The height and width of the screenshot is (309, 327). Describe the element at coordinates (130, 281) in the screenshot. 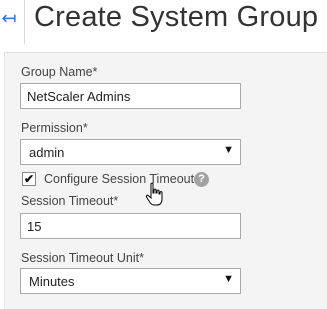

I see `session-timeout-unit-select: Minutes ▼` at that location.